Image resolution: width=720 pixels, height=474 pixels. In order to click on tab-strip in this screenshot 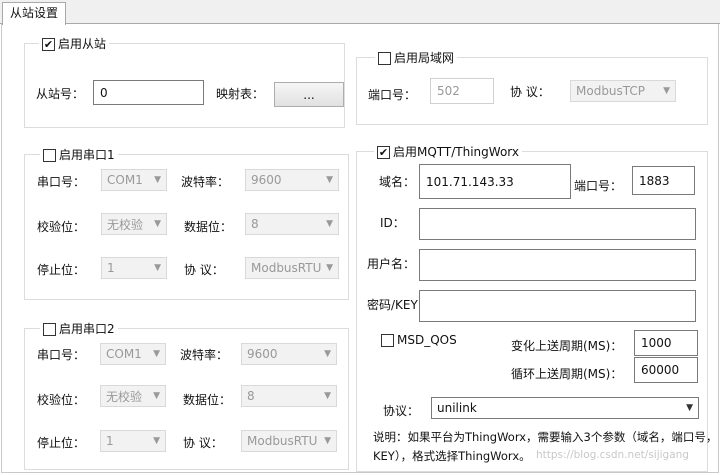, I will do `click(360, 12)`.